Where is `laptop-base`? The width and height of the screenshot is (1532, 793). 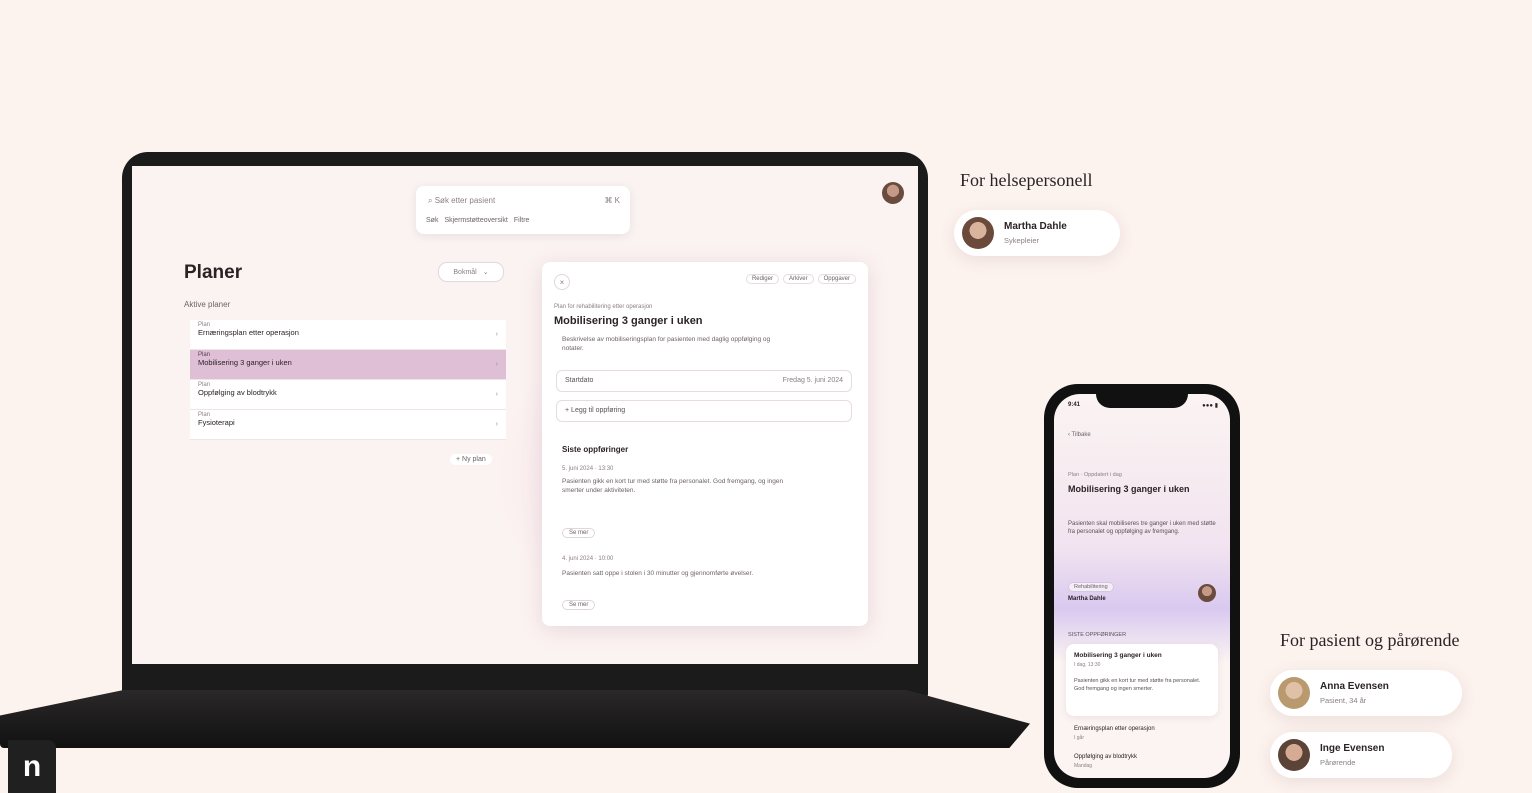 laptop-base is located at coordinates (515, 719).